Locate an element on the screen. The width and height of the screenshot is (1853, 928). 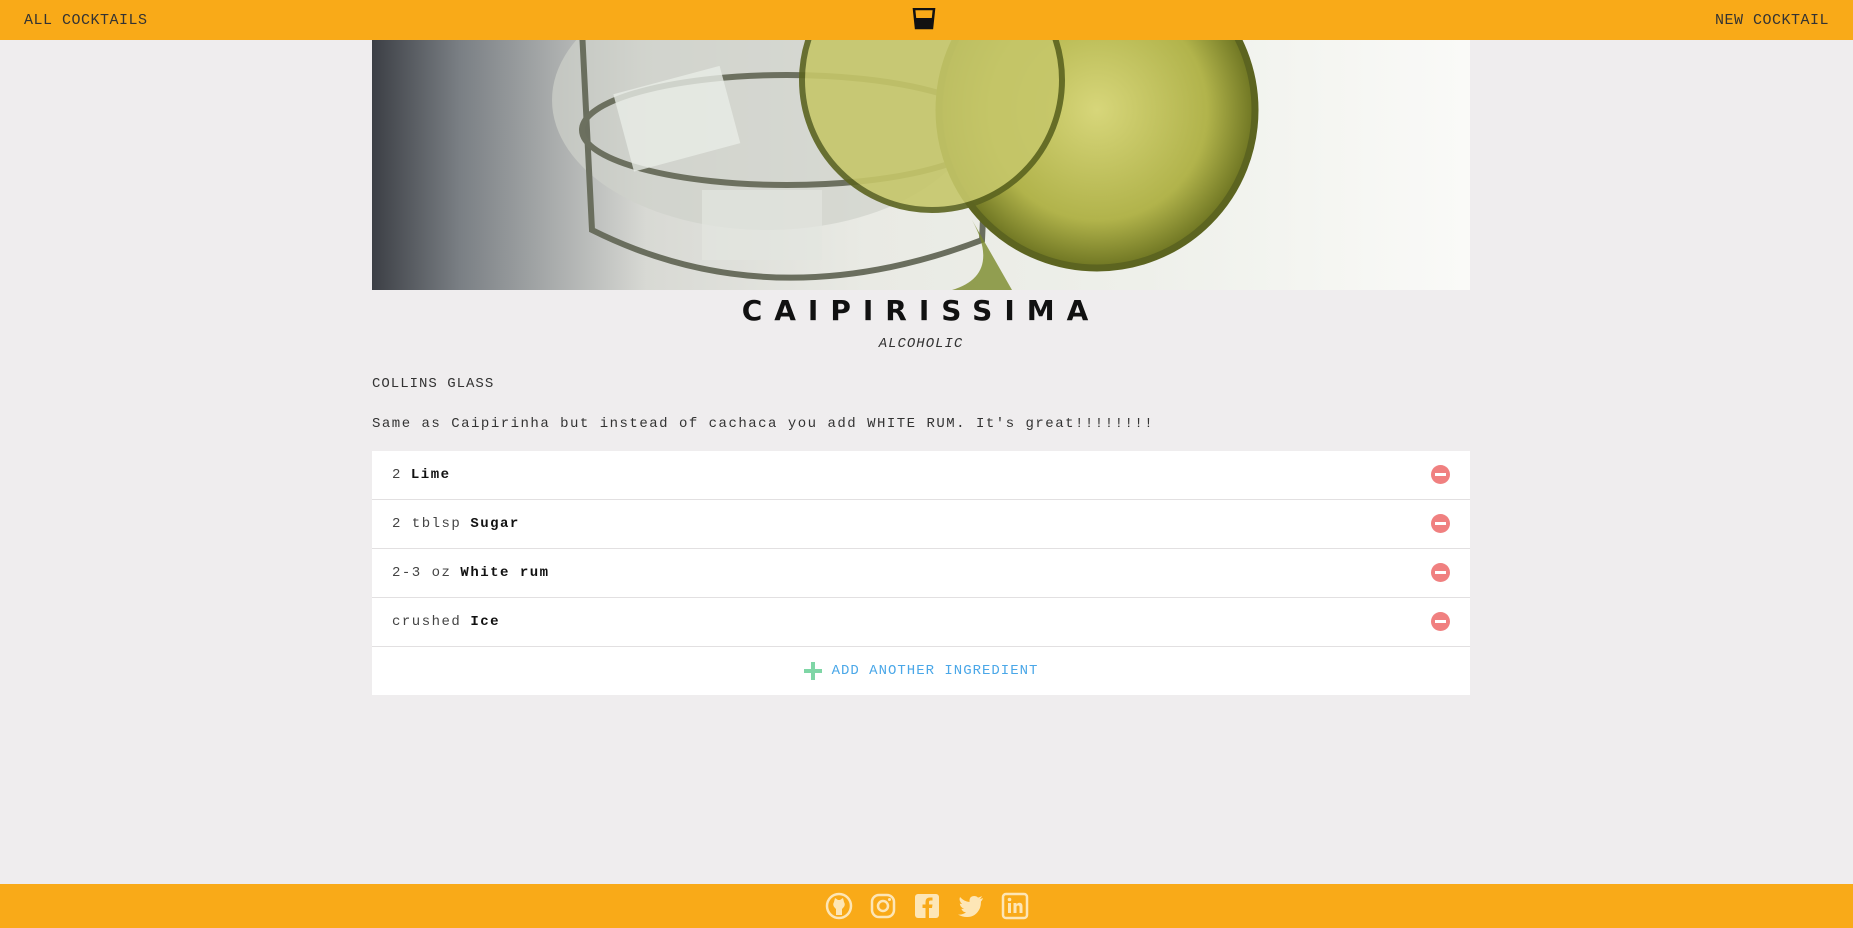
ingredient-measure: 2 is located at coordinates (397, 475).